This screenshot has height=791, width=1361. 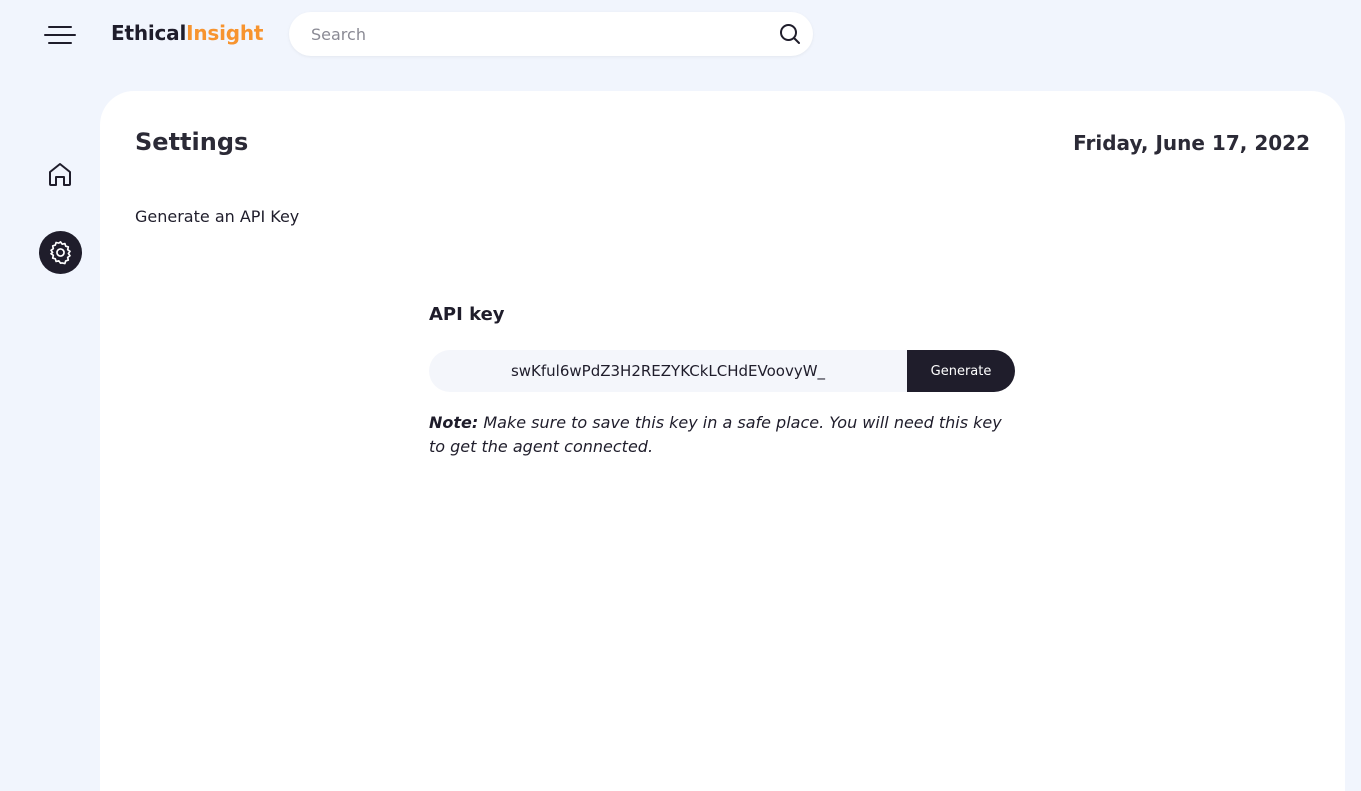 What do you see at coordinates (149, 33) in the screenshot?
I see `logo-part-ethical: Ethical` at bounding box center [149, 33].